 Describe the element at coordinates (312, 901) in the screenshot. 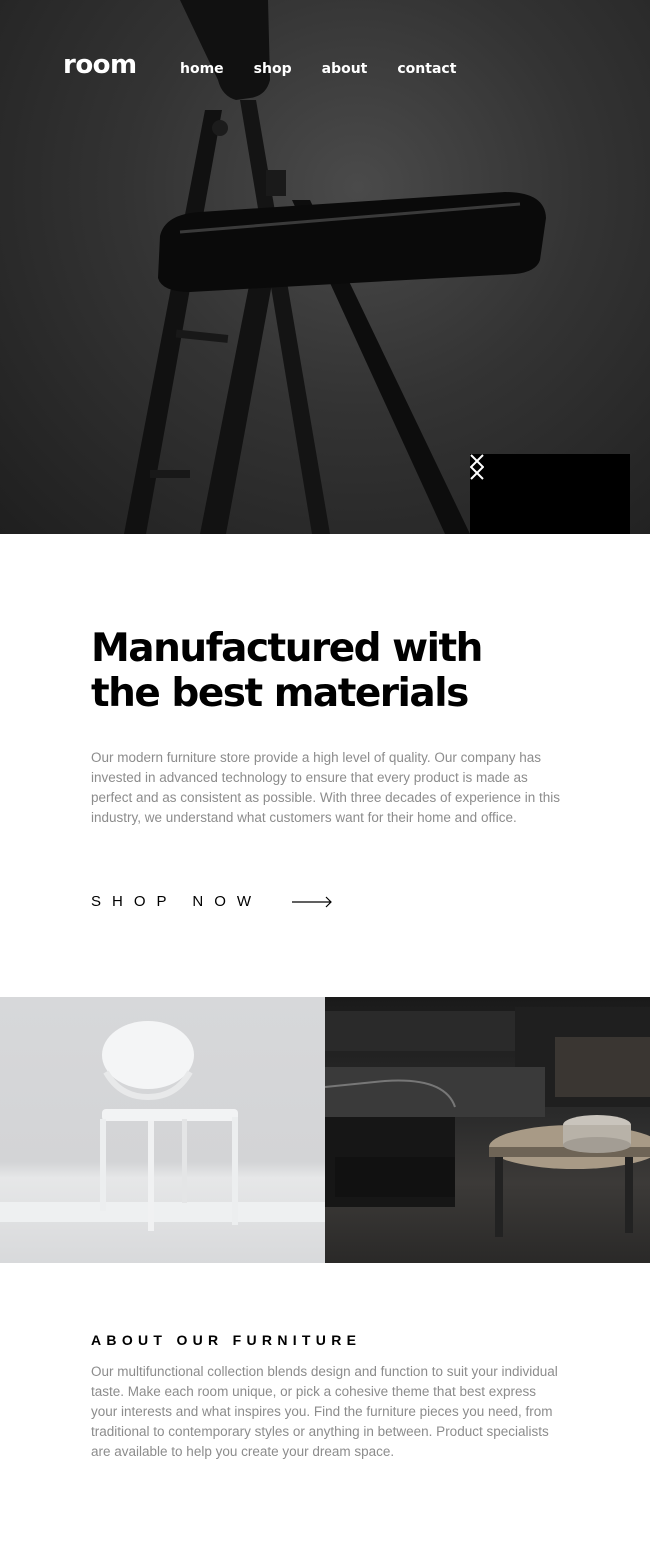

I see `arrow-right-icon` at that location.